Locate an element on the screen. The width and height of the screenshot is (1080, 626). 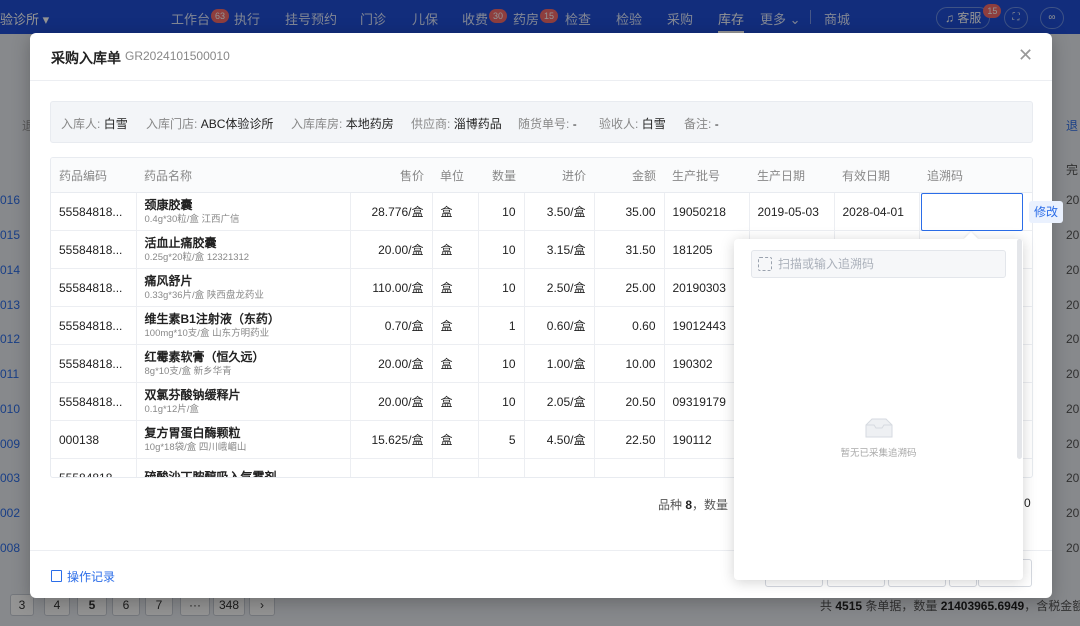
col-trace-code: 追溯码 is located at coordinates (975, 175).